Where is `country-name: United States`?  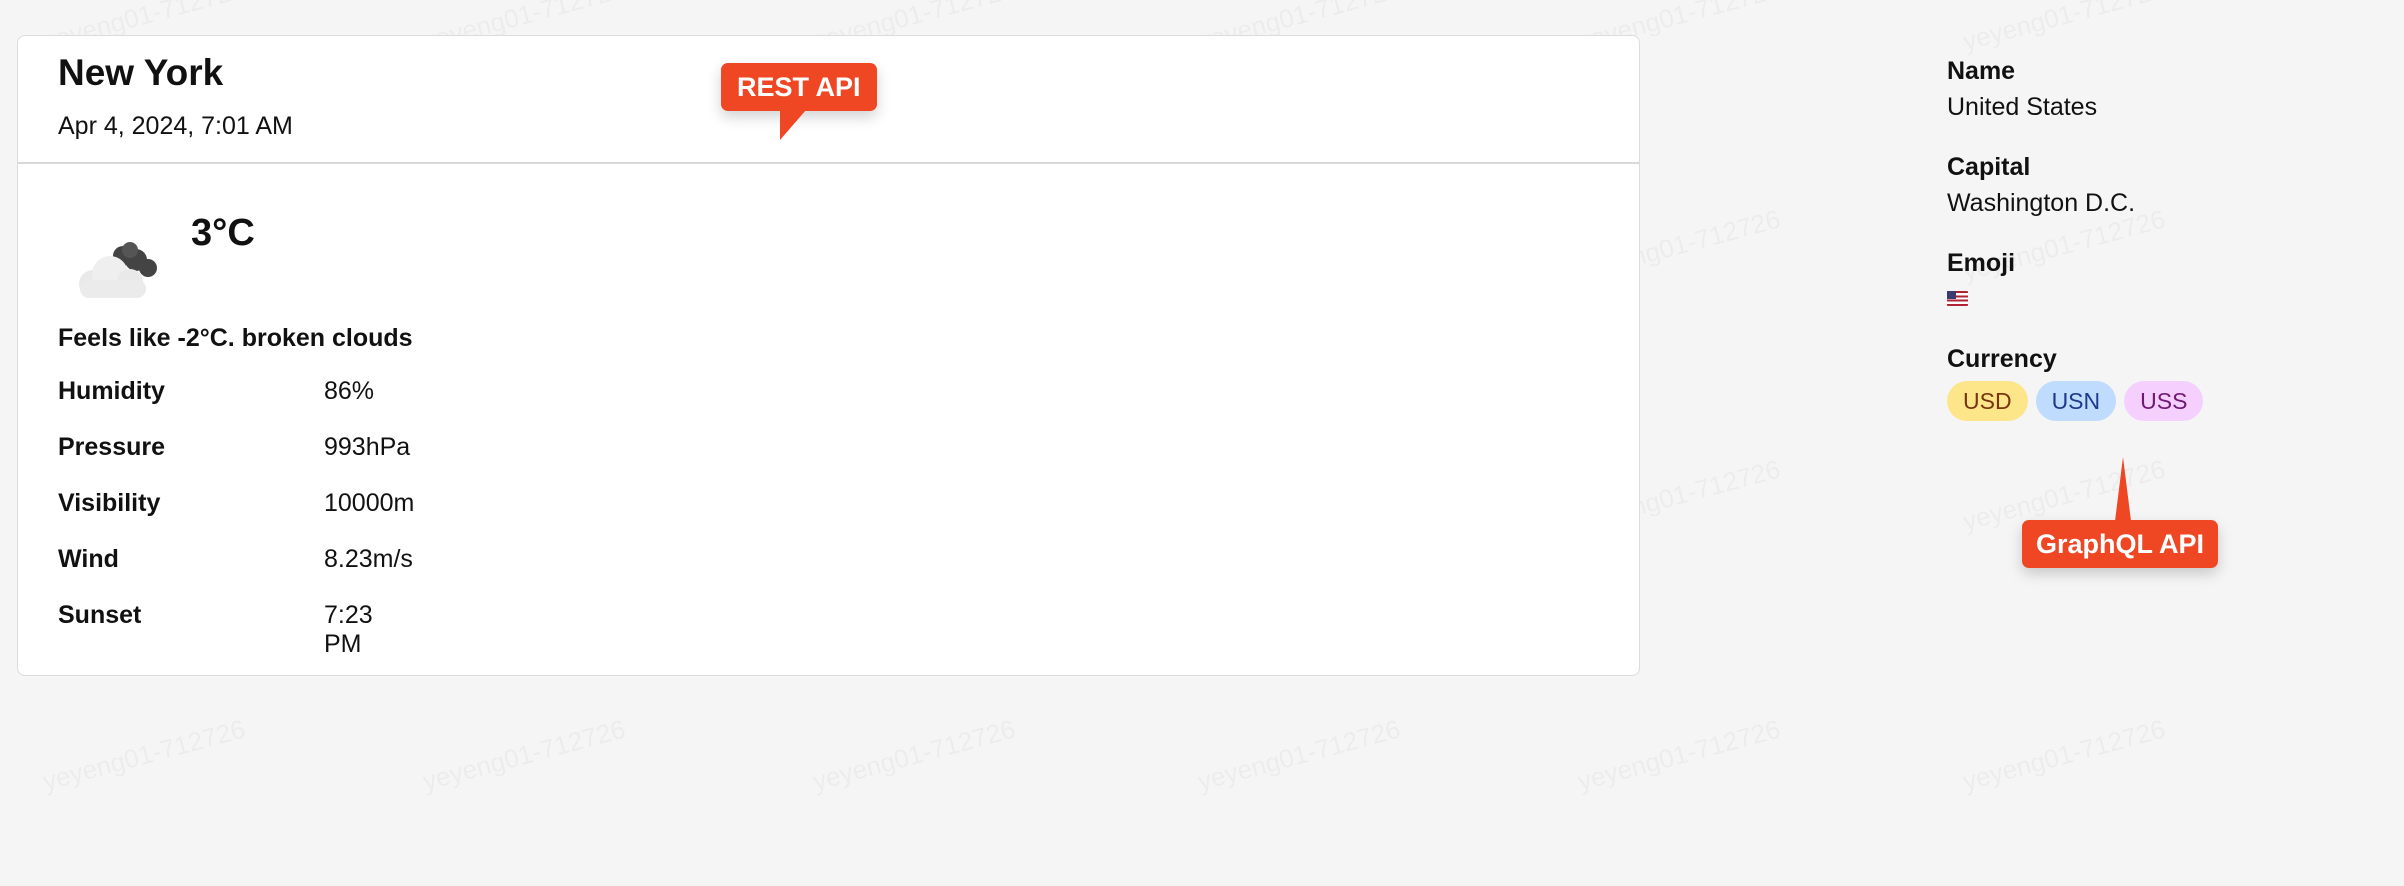 country-name: United States is located at coordinates (2022, 107).